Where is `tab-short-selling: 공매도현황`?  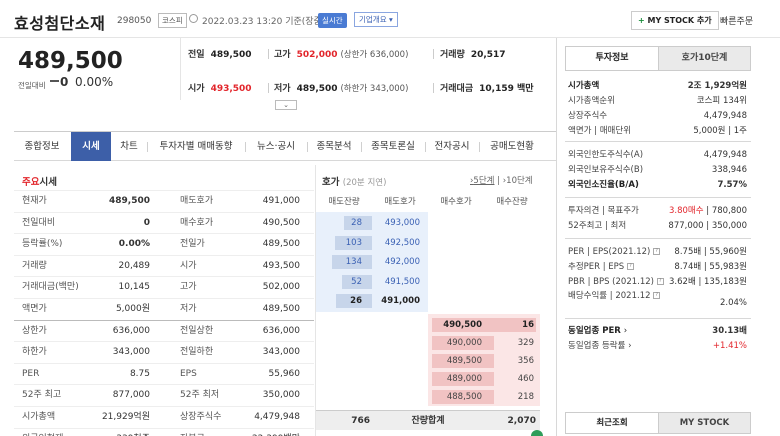
tab-short-selling: 공매도현황 is located at coordinates (512, 146).